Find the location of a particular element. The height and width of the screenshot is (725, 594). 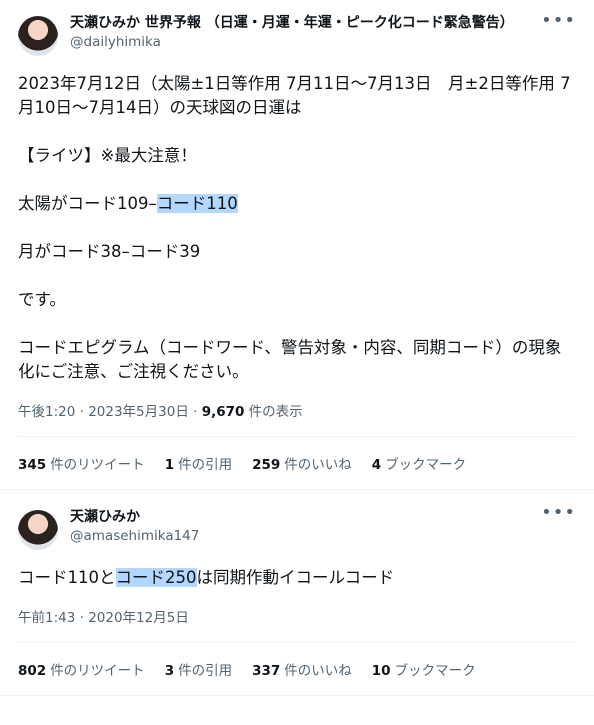

tweet-stats: 345 件のリツイート 1 件の引用 259 件のいいね 4 ブックマーク is located at coordinates (297, 463).